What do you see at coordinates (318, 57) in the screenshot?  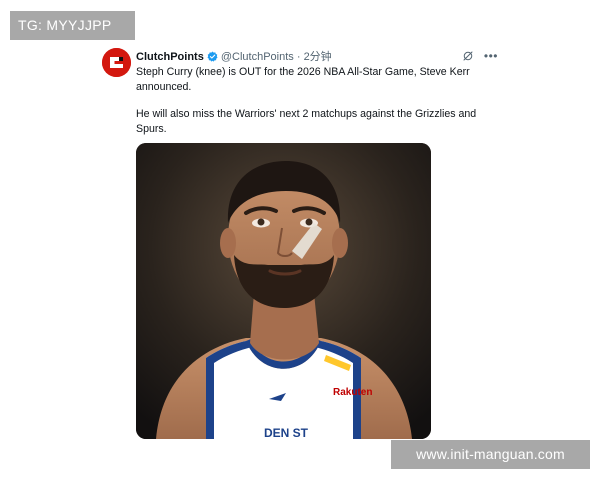 I see `tweet-time: 2分钟` at bounding box center [318, 57].